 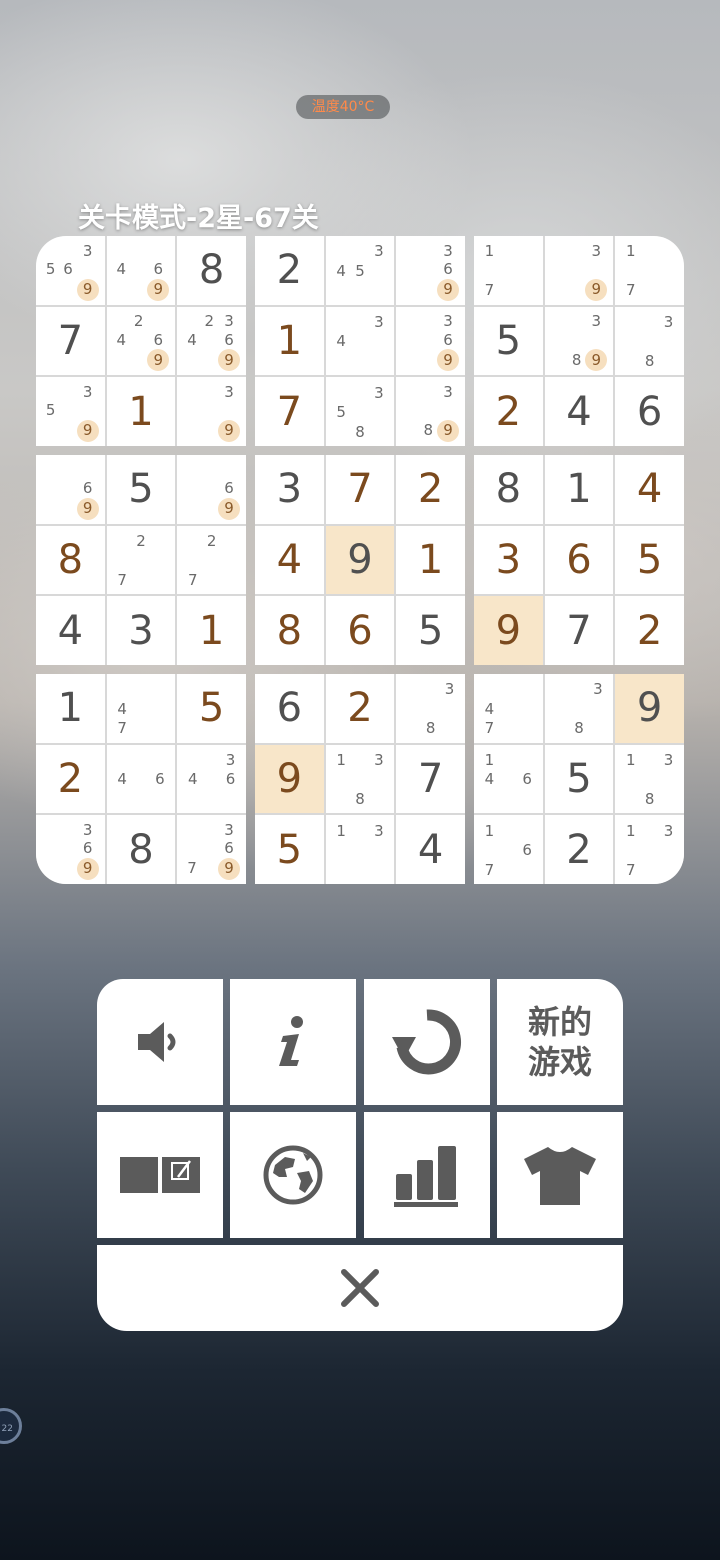 I want to click on close-button, so click(x=360, y=1288).